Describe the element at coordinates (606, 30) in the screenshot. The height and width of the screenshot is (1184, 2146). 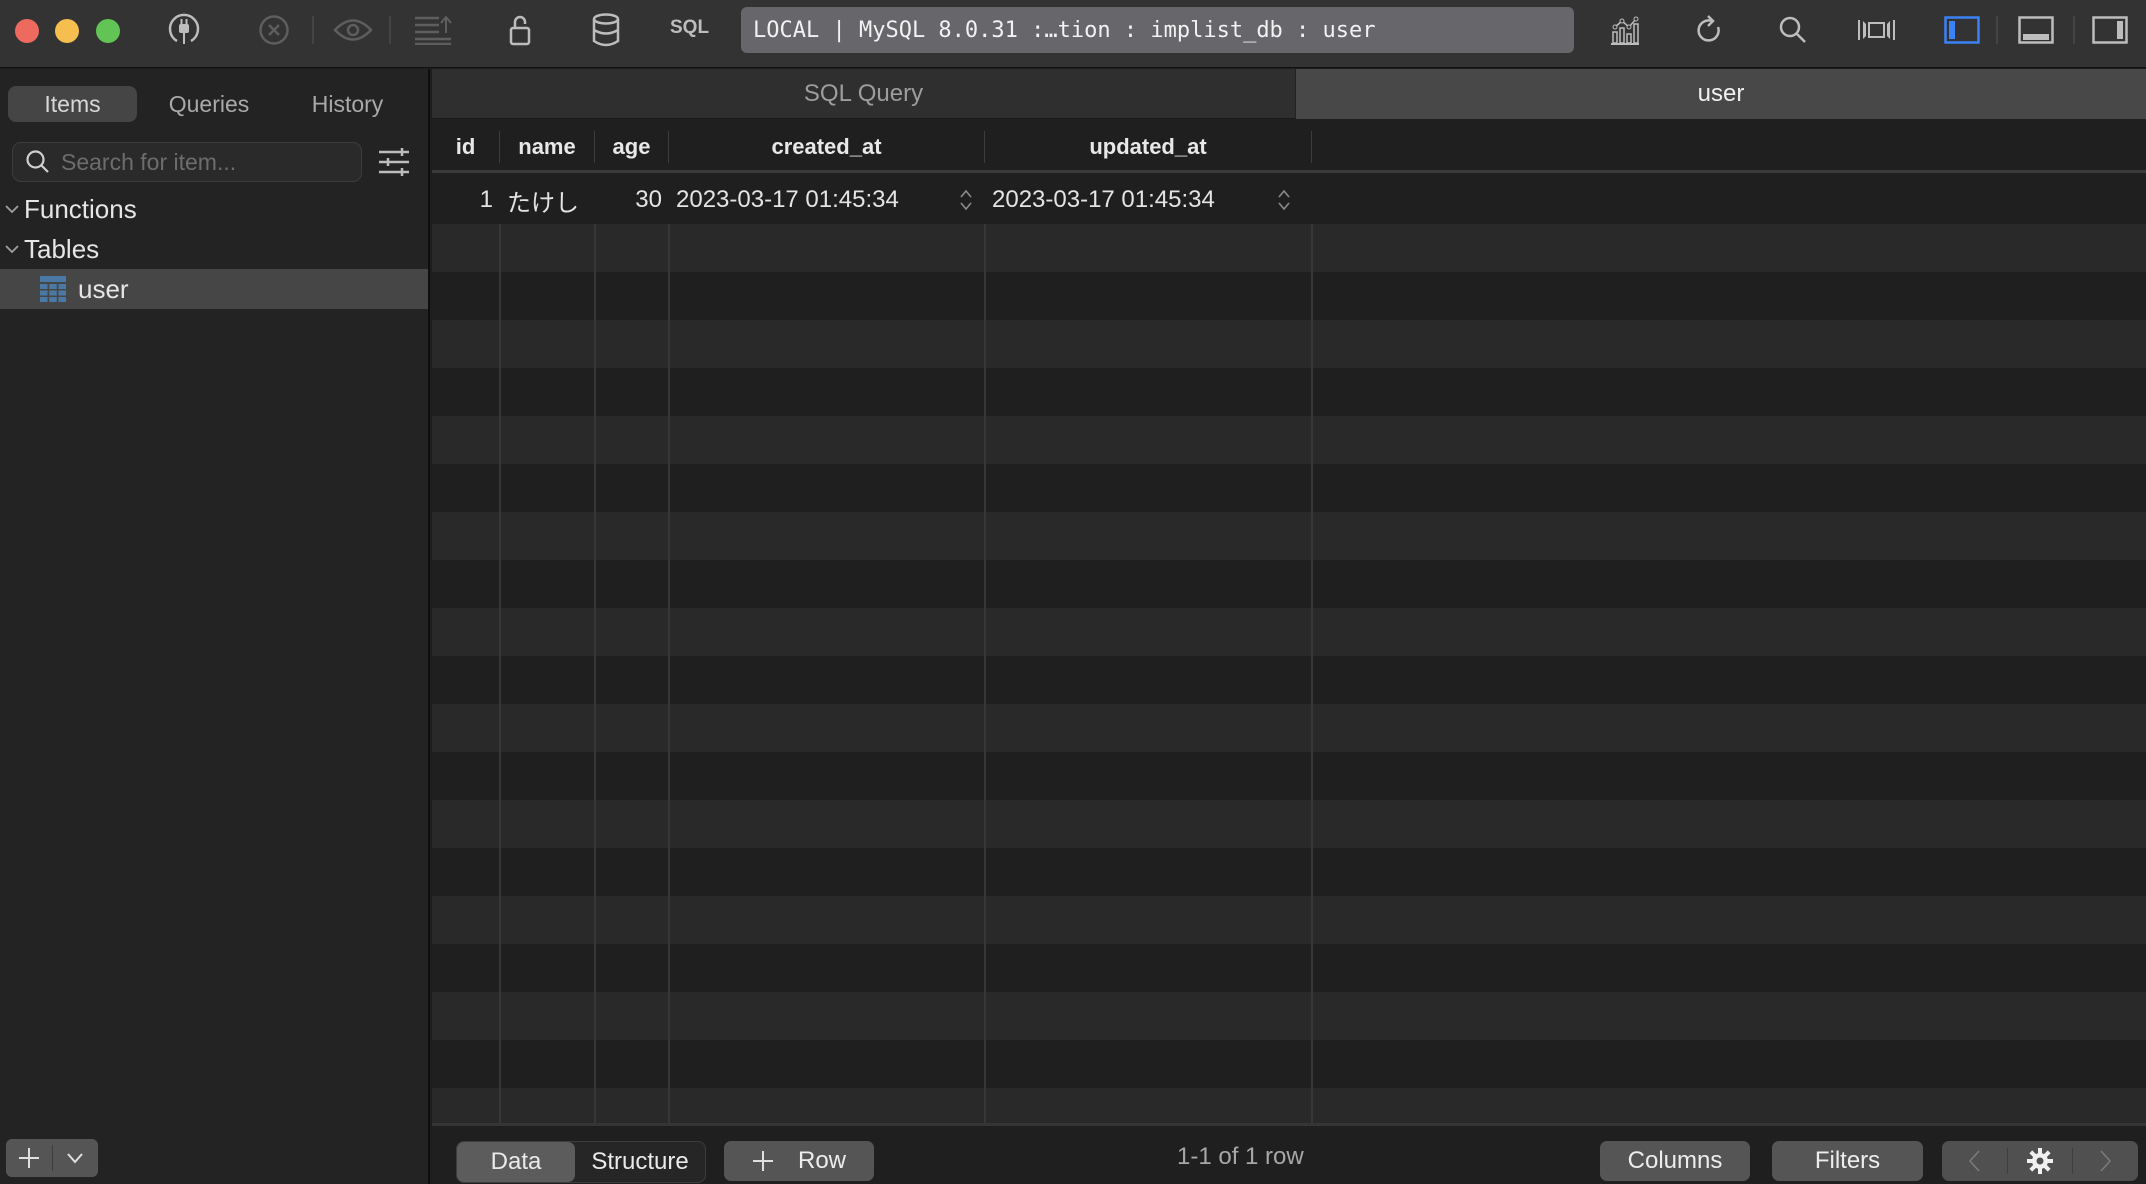
I see `database-icon` at that location.